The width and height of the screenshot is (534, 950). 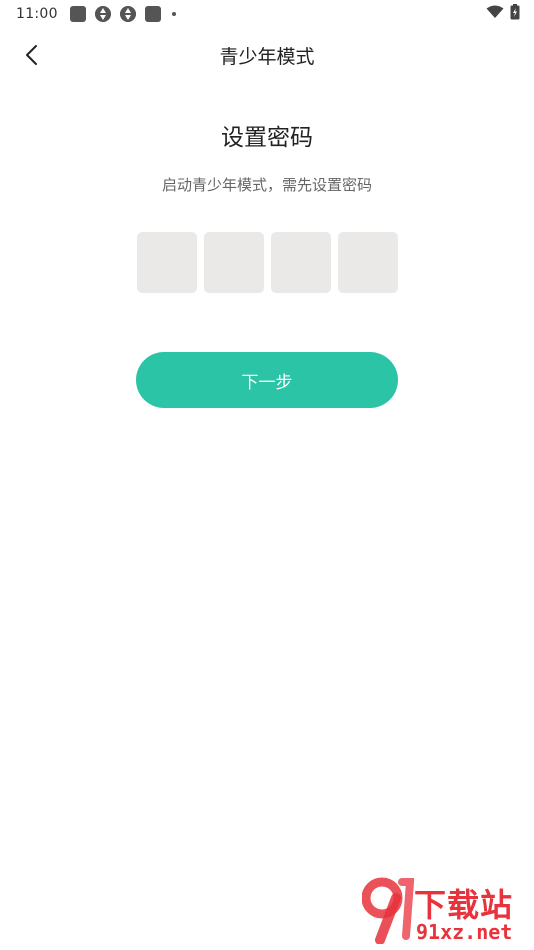 I want to click on pin-input-group, so click(x=267, y=262).